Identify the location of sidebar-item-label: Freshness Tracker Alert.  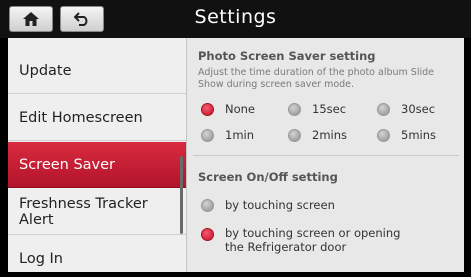
(83, 211).